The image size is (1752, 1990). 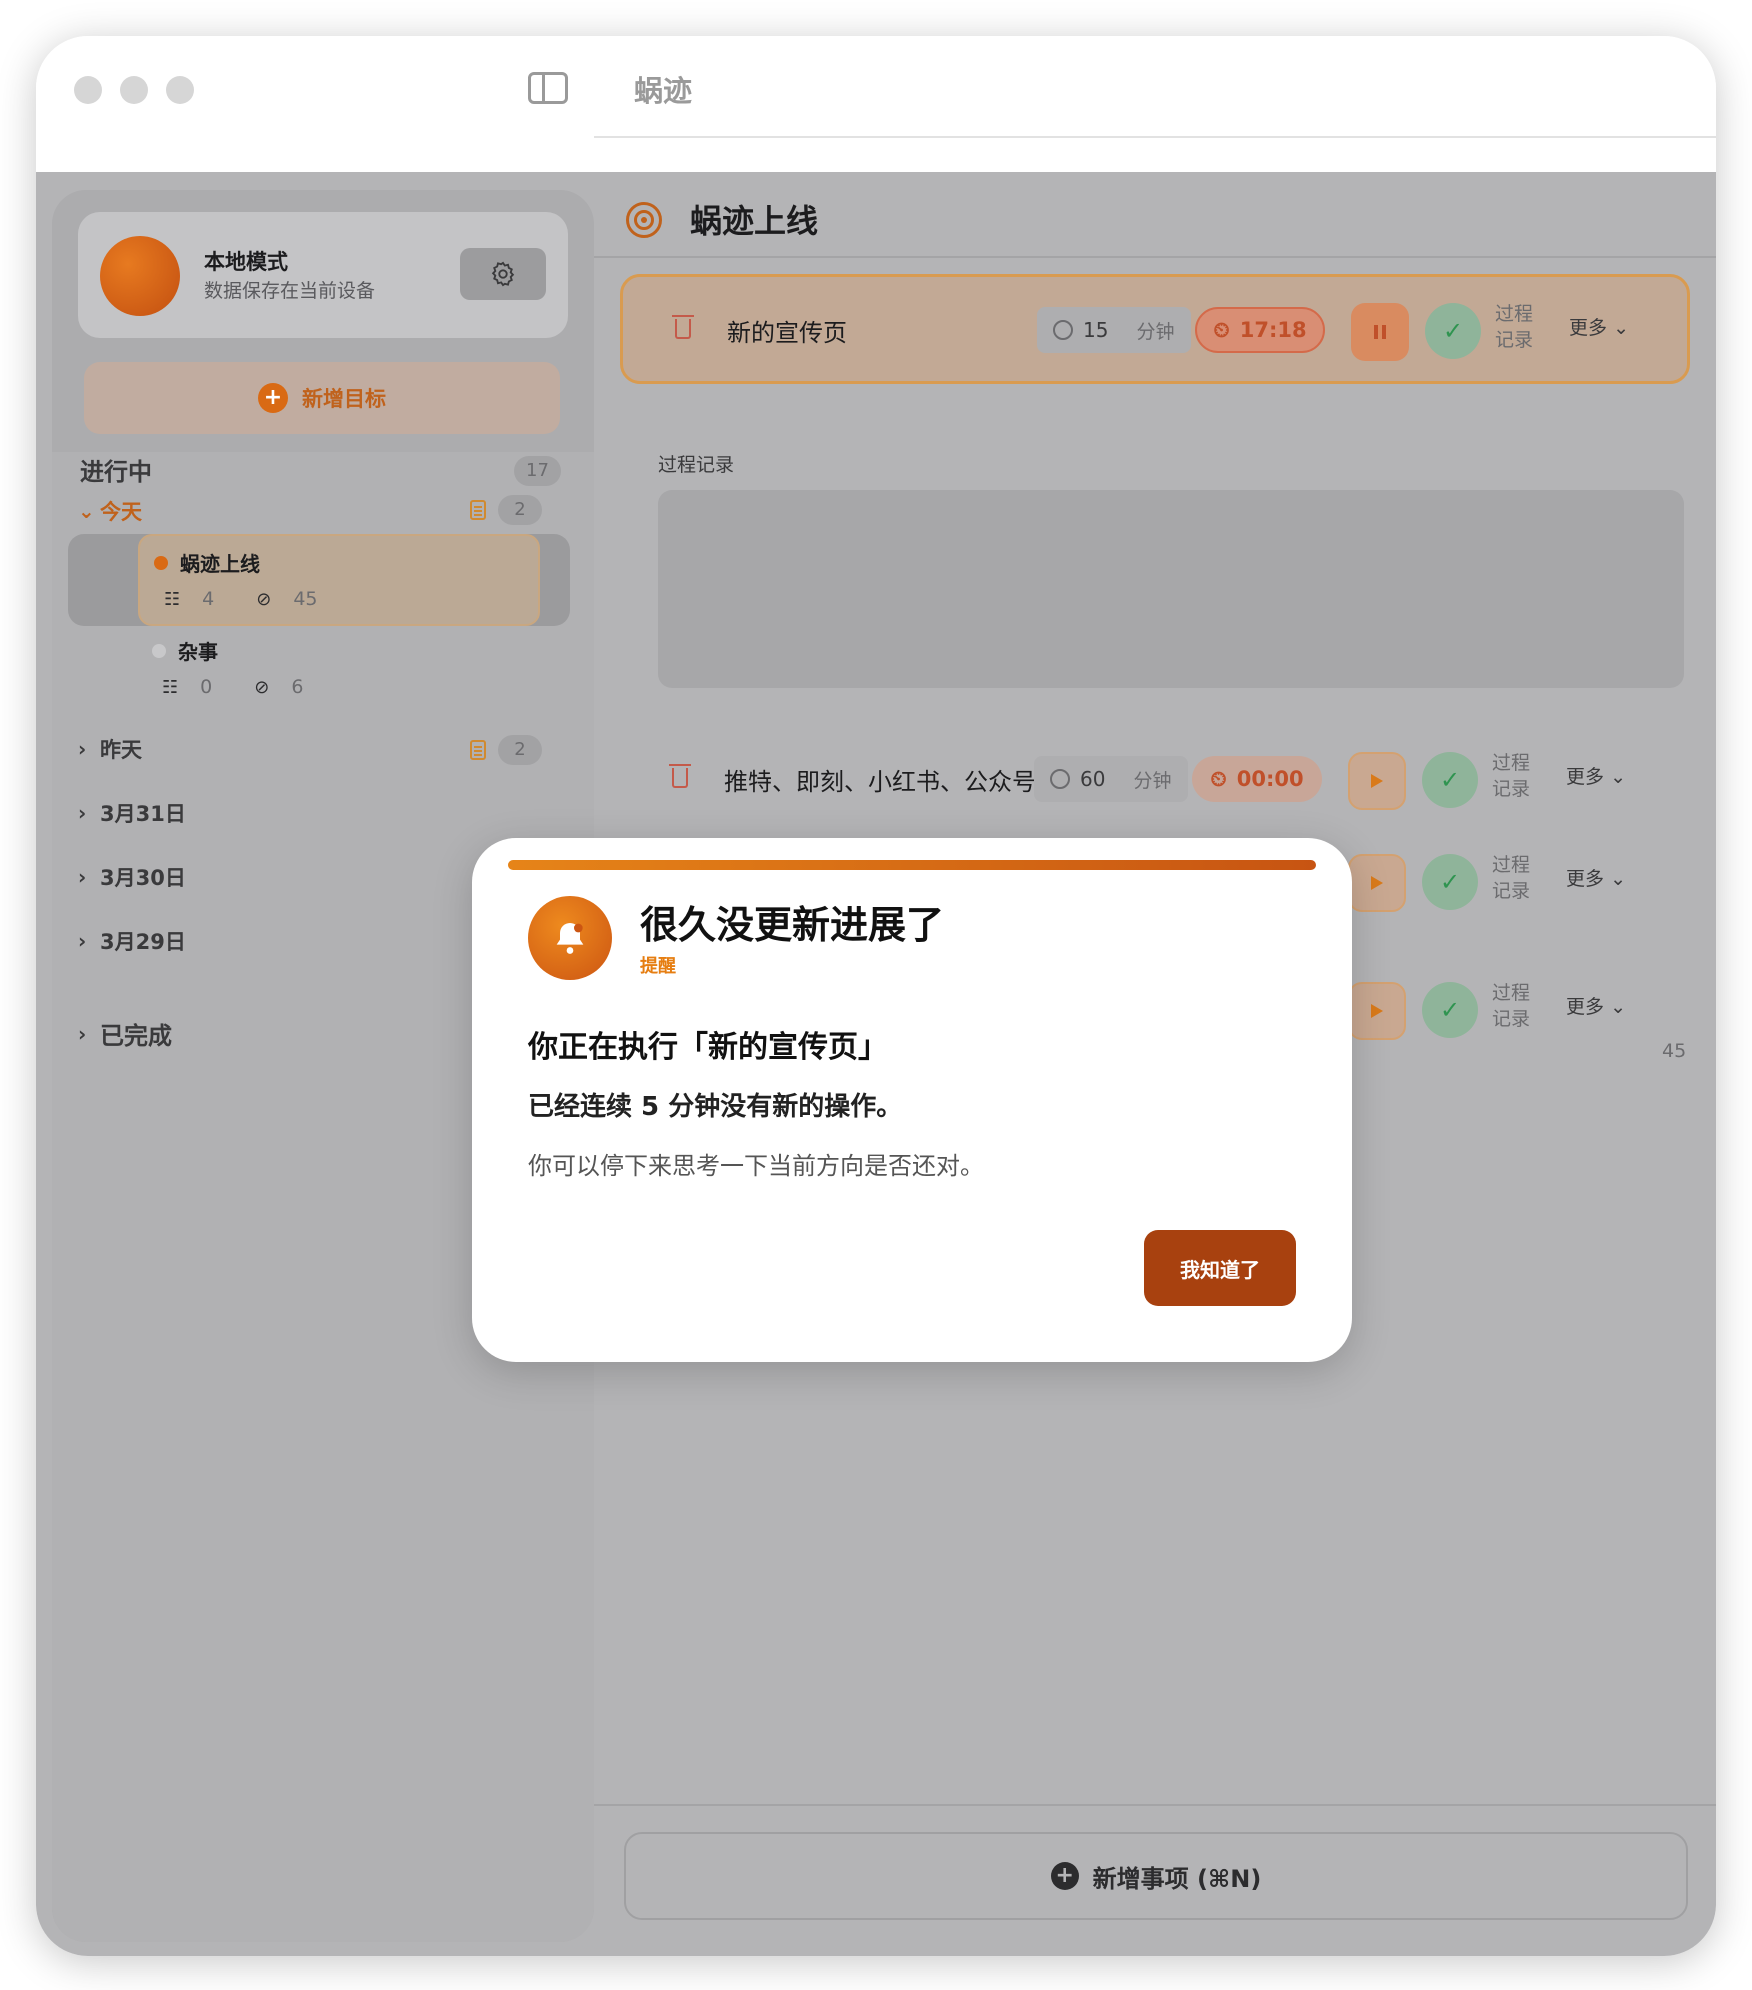 I want to click on goal-item: 杂事 ☷ 0 ⊘ 6, so click(x=319, y=670).